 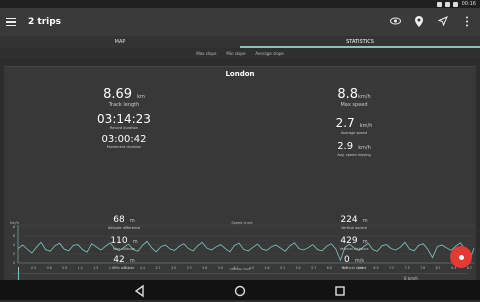 I want to click on avg-speed-moving-value: 2.9, so click(x=345, y=146).